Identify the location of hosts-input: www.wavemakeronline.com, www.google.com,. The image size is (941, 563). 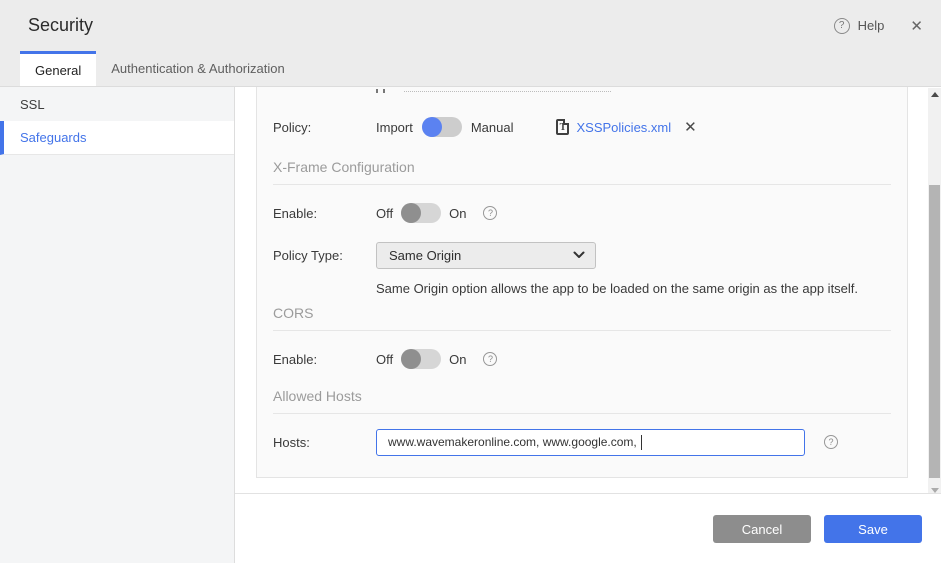
(590, 442).